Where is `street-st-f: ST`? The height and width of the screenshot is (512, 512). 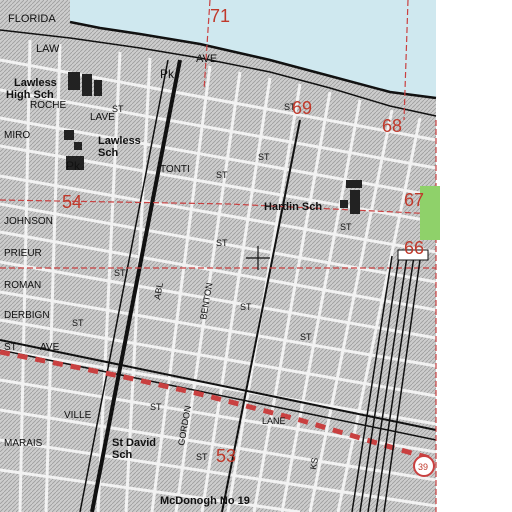
street-st-f: ST is located at coordinates (120, 273).